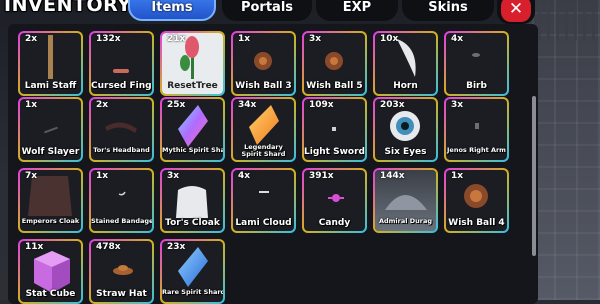 The image size is (600, 304). What do you see at coordinates (405, 200) in the screenshot?
I see `item-slot-admiral-durag: 144x Admiral Durag` at bounding box center [405, 200].